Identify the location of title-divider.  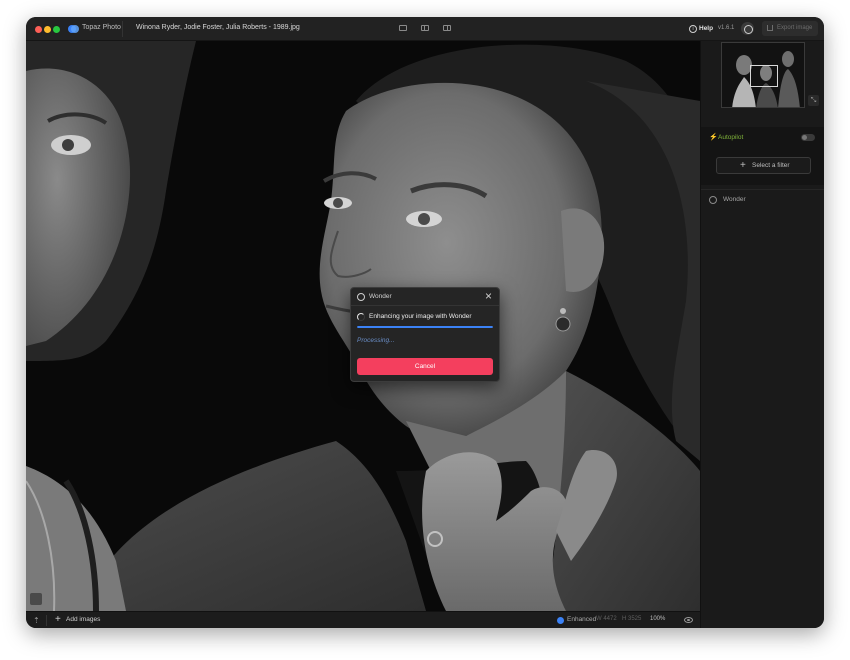
(122, 29).